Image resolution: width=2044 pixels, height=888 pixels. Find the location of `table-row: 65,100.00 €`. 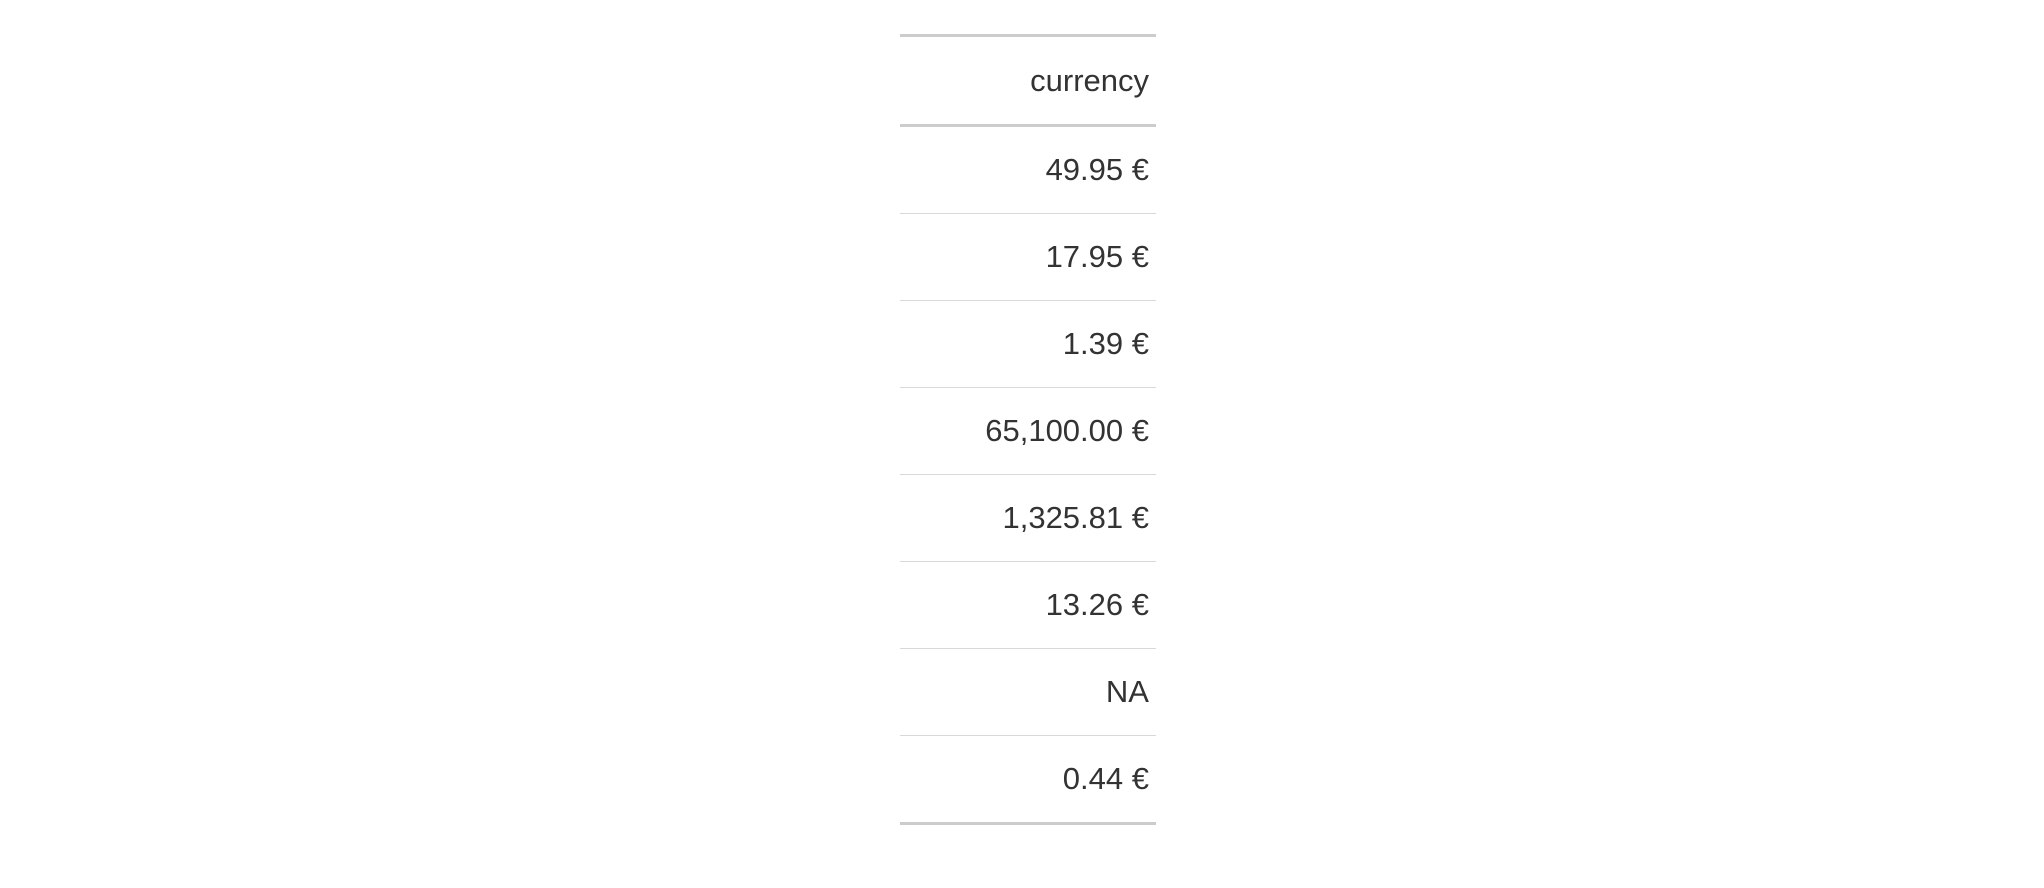

table-row: 65,100.00 € is located at coordinates (1028, 431).